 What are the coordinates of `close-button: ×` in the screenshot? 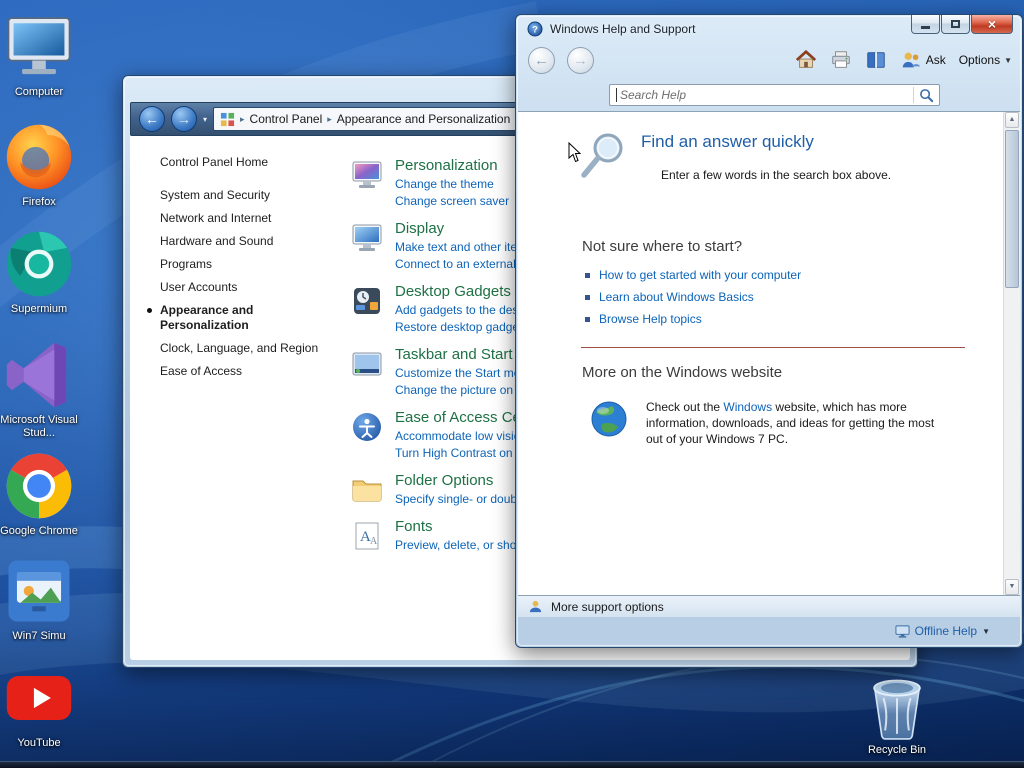 It's located at (992, 24).